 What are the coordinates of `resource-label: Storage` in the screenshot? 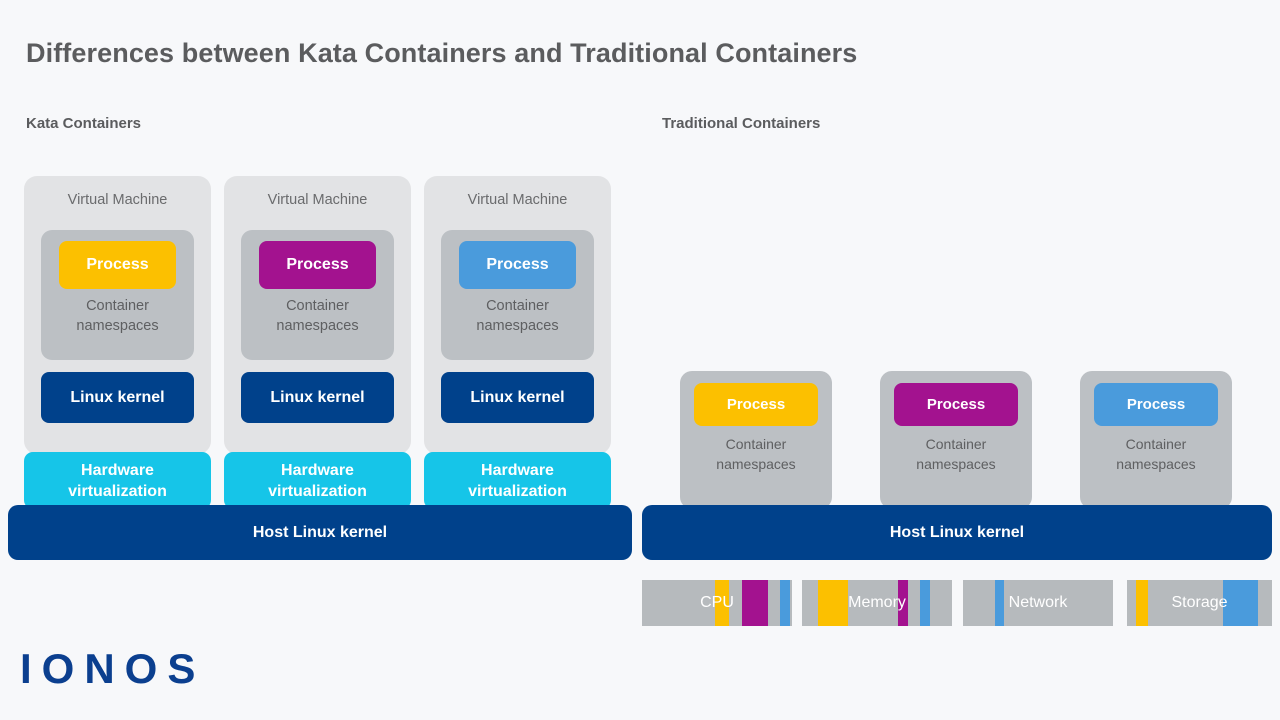 It's located at (1199, 602).